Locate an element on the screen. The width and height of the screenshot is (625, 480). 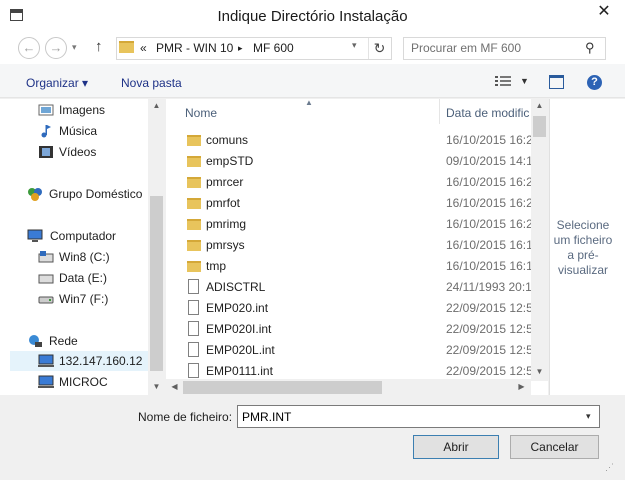
file-row: ADISCTRL 24/11/1993 20:1 is located at coordinates (358, 287).